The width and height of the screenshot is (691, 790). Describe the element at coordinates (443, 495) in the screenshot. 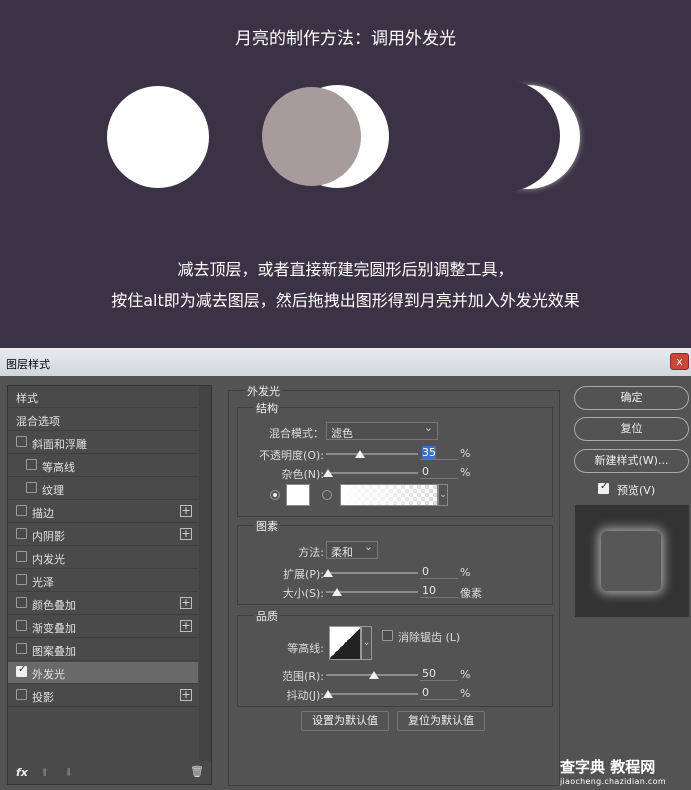

I see `gradient-dropdown-icon: ⌄` at that location.